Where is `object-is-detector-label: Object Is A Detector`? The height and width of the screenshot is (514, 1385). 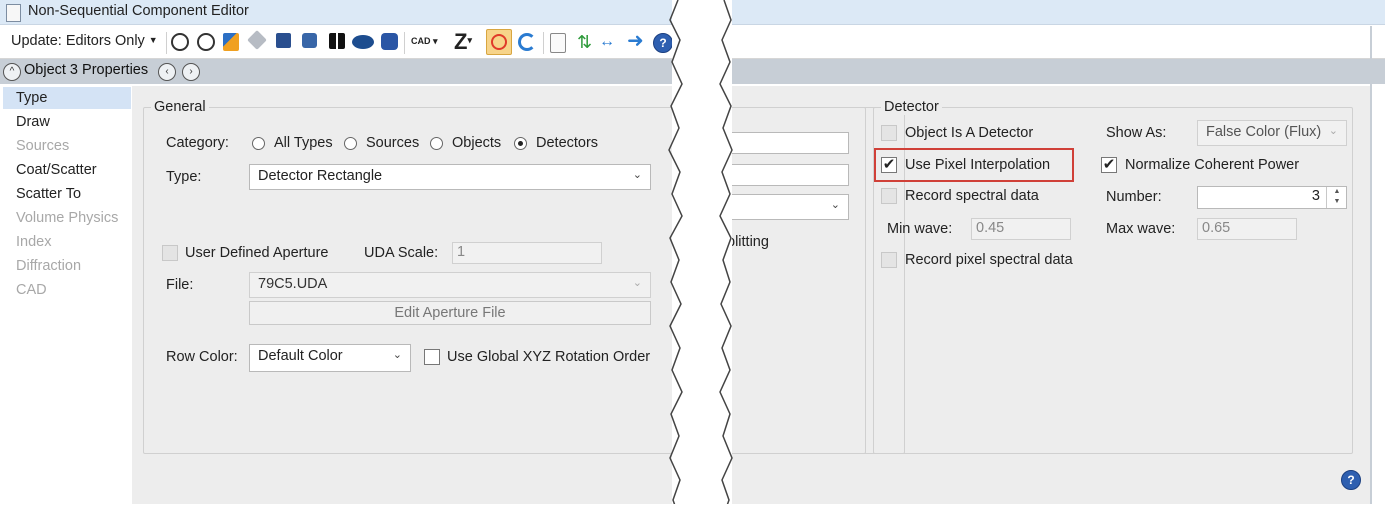
object-is-detector-label: Object Is A Detector is located at coordinates (969, 133).